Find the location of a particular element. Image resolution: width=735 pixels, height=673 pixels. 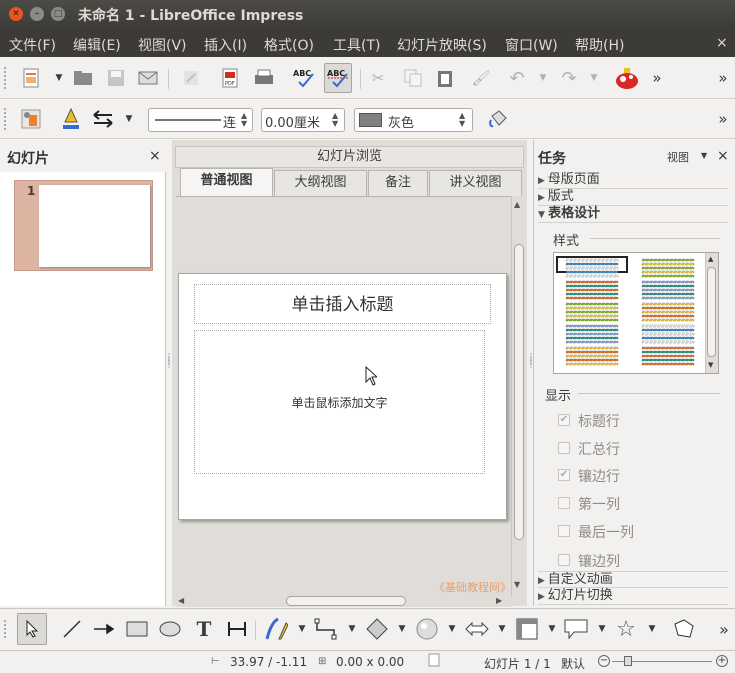

vertical-scrollbar: ▲ ▼ is located at coordinates (518, 396).